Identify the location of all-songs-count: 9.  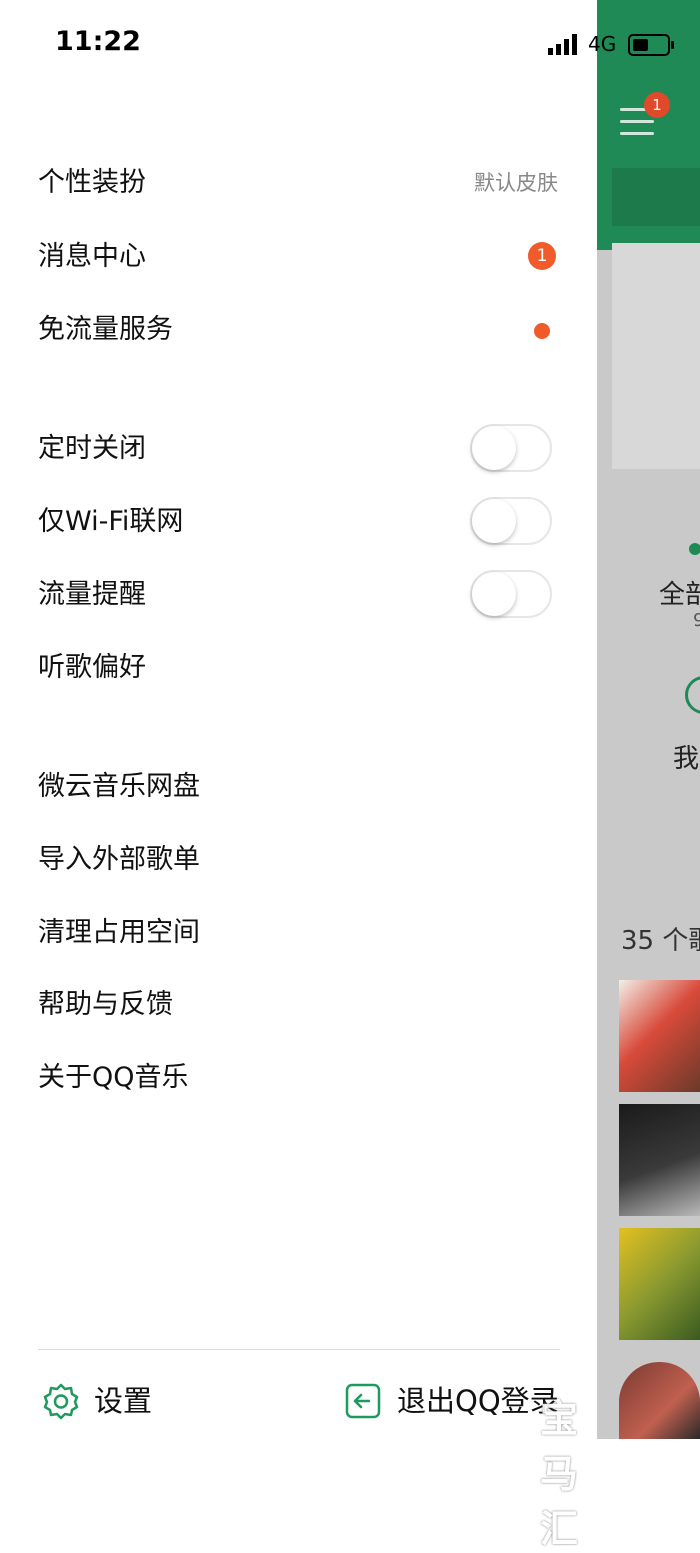
(696, 620).